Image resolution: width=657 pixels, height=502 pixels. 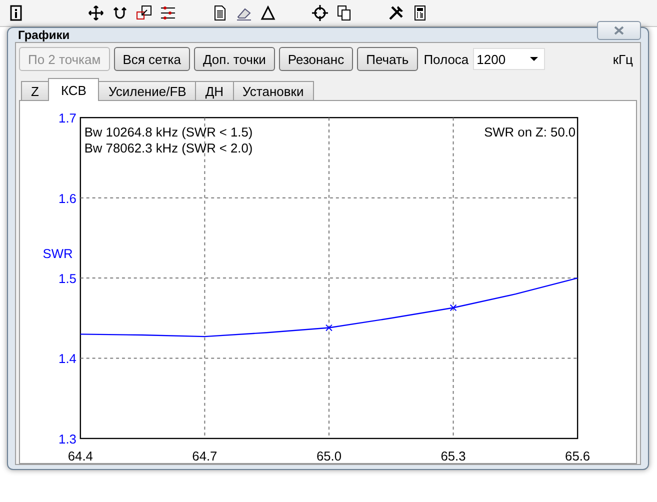 What do you see at coordinates (273, 90) in the screenshot?
I see `tab: Установки` at bounding box center [273, 90].